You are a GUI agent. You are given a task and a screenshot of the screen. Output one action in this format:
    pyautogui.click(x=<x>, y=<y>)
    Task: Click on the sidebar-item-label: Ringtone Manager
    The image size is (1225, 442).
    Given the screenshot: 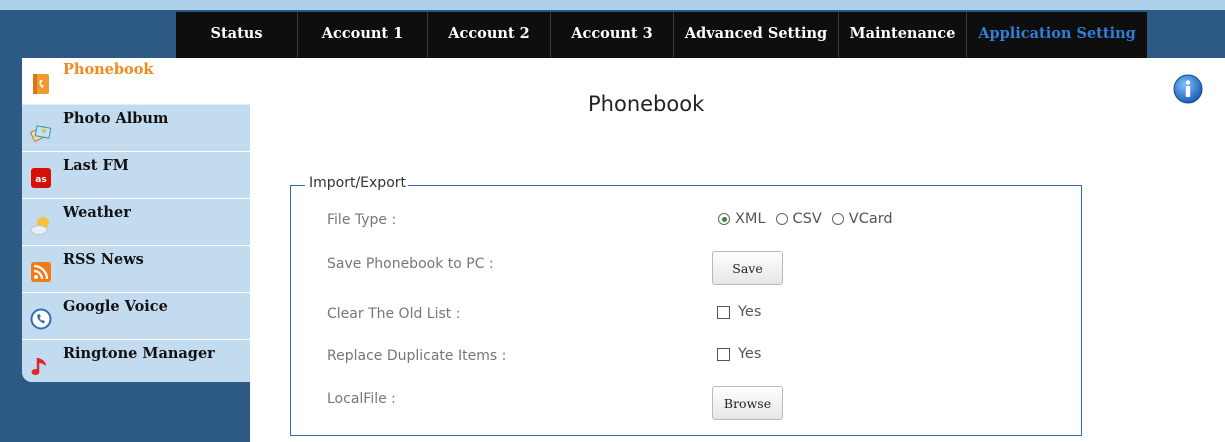 What is the action you would take?
    pyautogui.click(x=139, y=353)
    